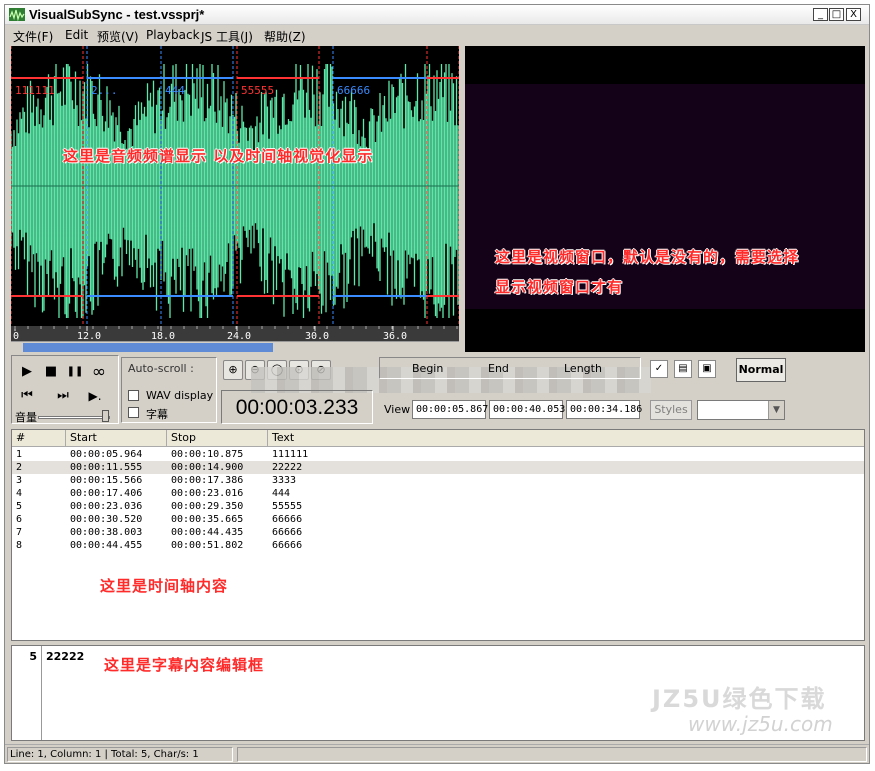 This screenshot has width=875, height=771. I want to click on column-header-start: Start, so click(116, 438).